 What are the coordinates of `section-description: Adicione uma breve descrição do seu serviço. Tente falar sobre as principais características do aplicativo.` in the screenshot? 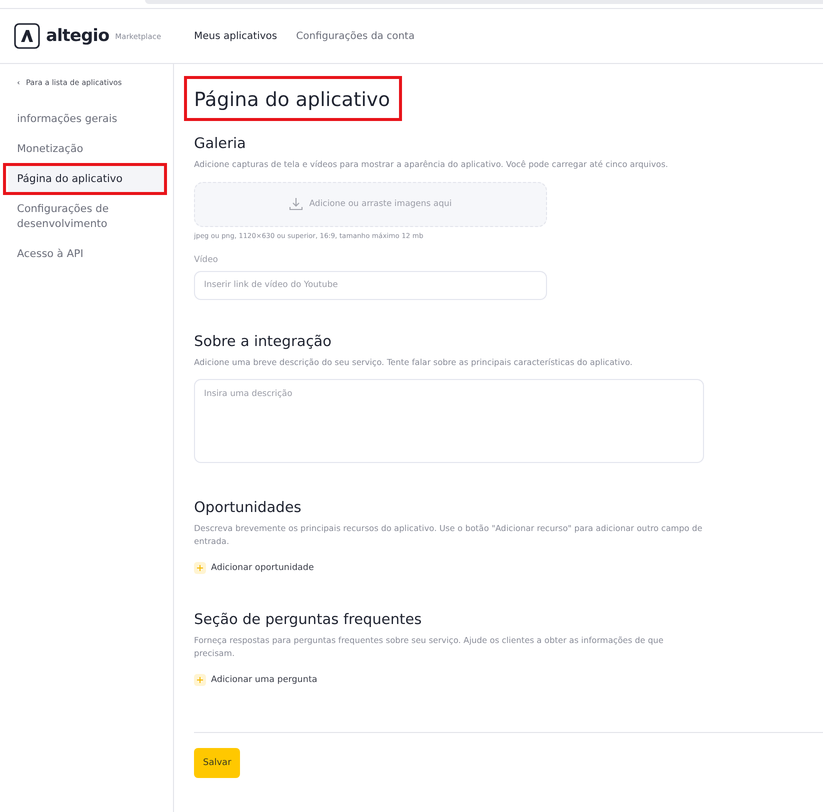 It's located at (414, 362).